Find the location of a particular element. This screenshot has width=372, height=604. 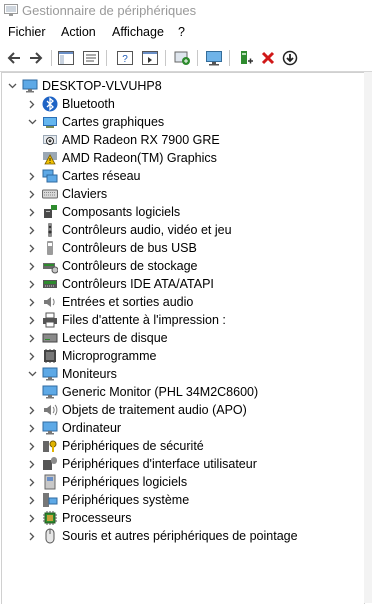

device-manager-app-icon is located at coordinates (11, 10).